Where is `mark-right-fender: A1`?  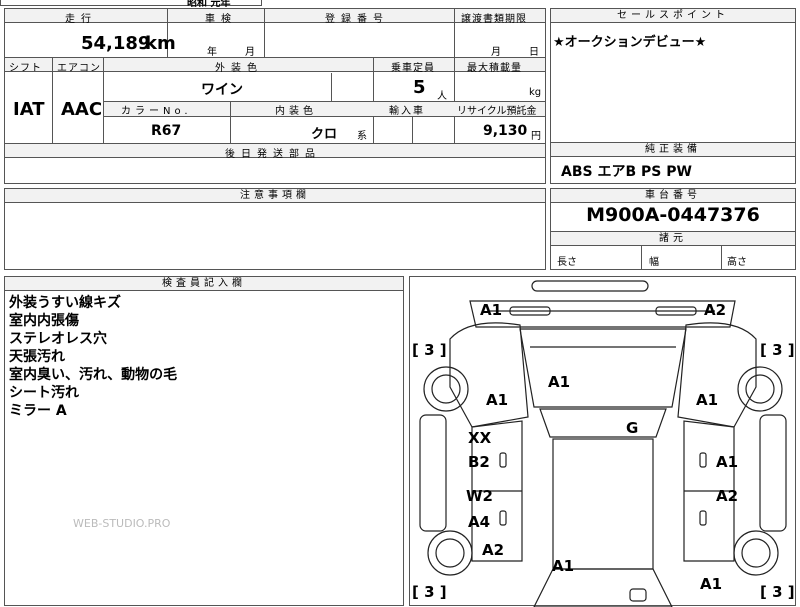
mark-right-fender: A1 is located at coordinates (707, 400).